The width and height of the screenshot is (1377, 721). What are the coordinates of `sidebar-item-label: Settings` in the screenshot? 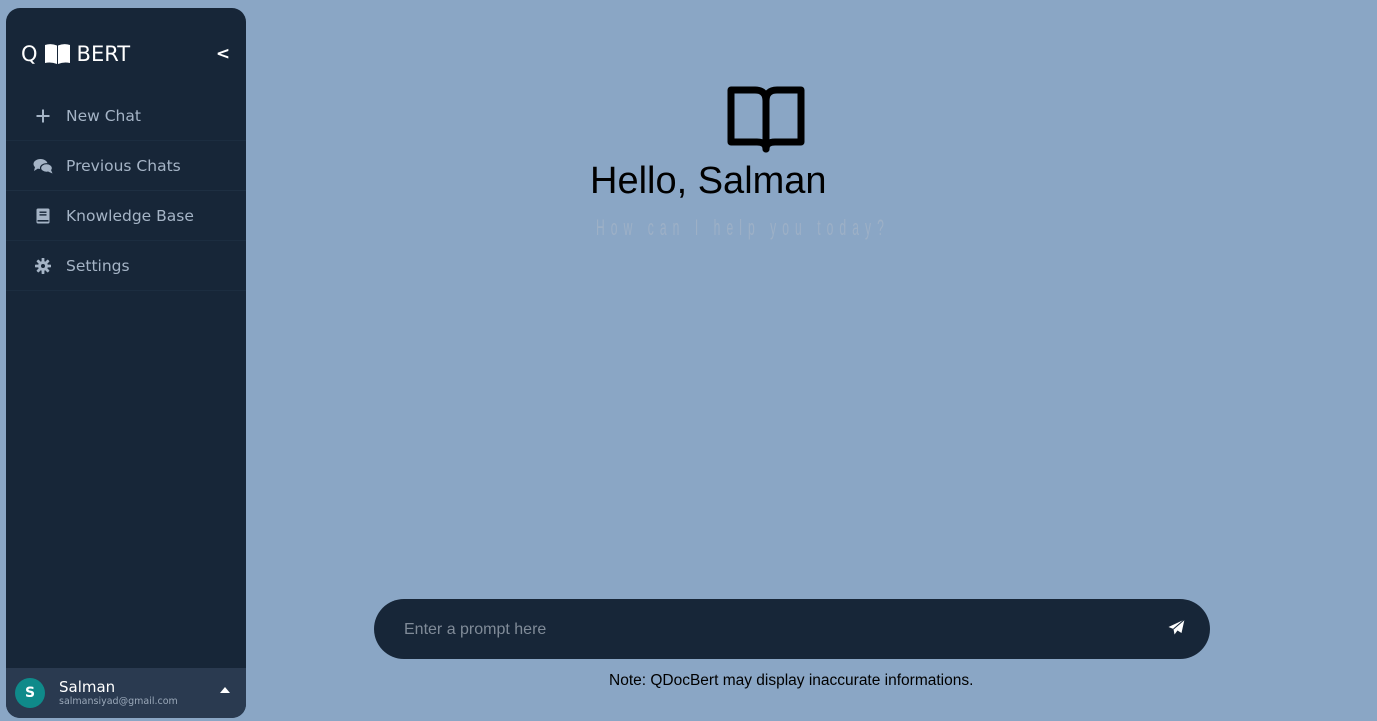 It's located at (98, 265).